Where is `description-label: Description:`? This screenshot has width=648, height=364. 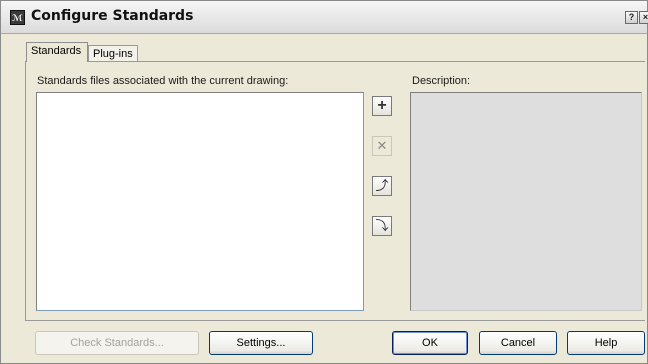
description-label: Description: is located at coordinates (441, 81).